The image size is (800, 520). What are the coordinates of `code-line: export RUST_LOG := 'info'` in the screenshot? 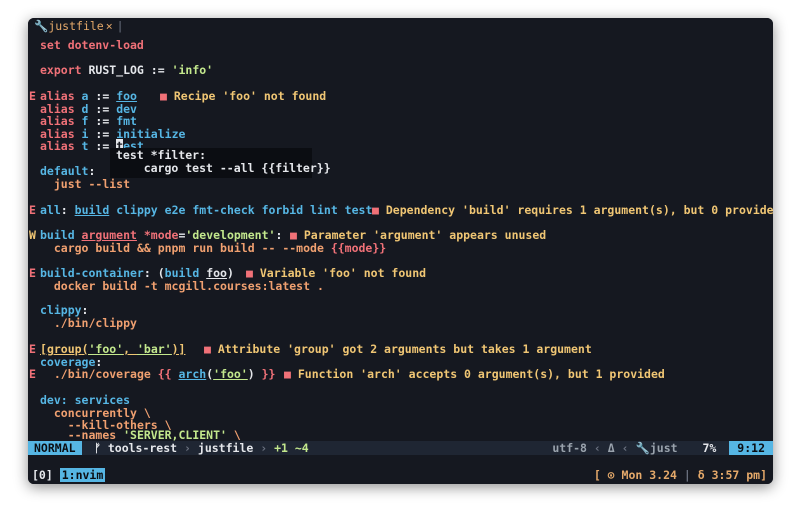 It's located at (127, 70).